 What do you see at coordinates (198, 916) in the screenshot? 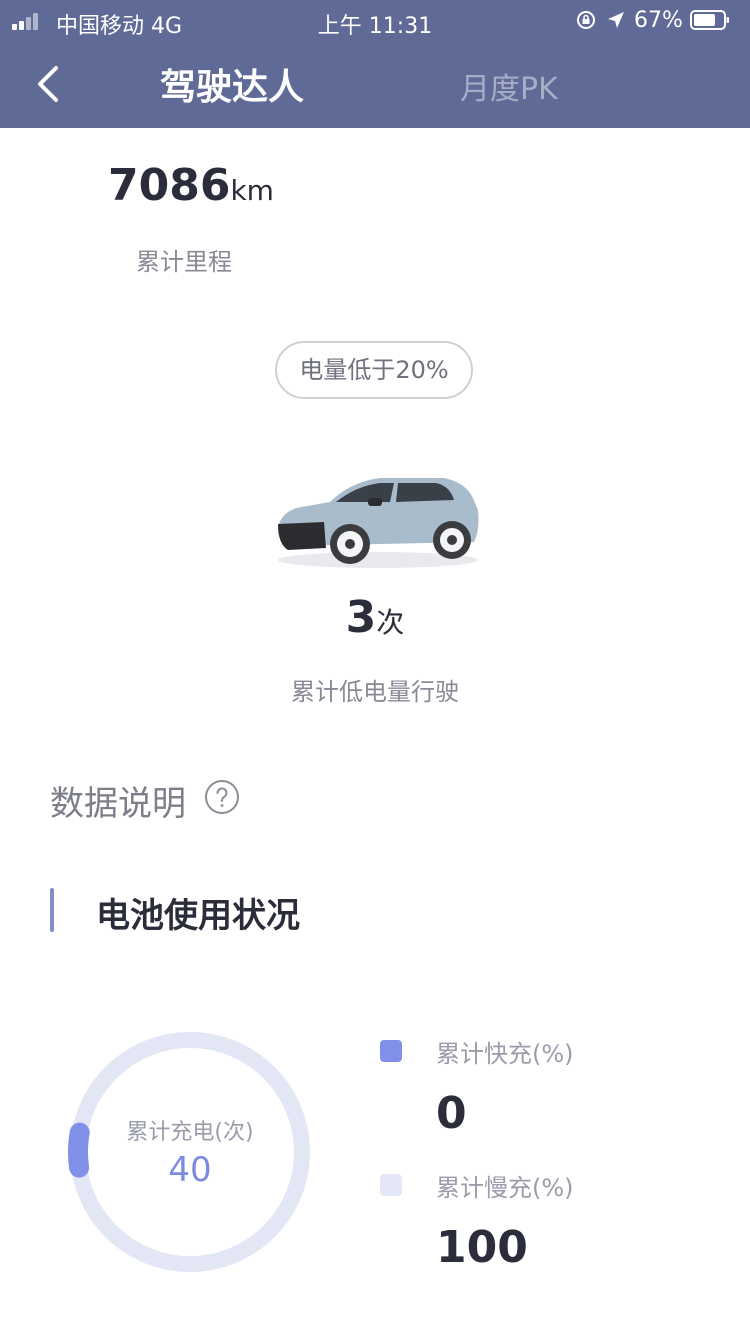
I see `battery-section-title: 电池使用状况` at bounding box center [198, 916].